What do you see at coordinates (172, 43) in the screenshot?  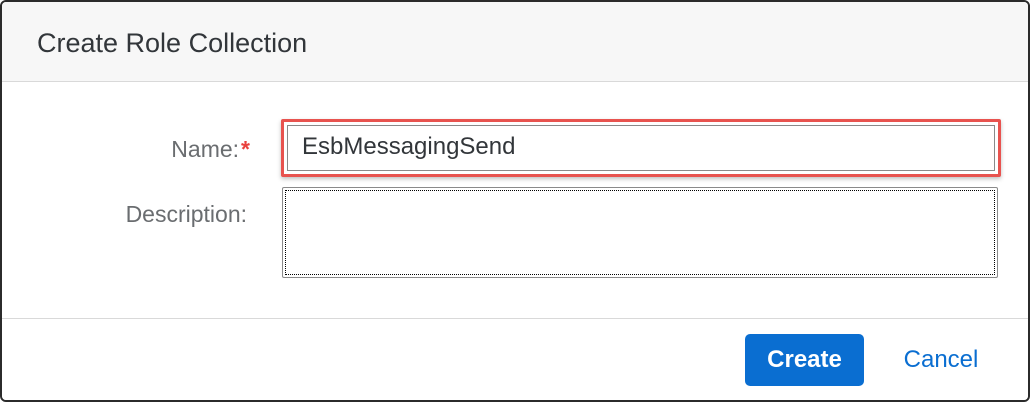 I see `dialog-title: Create Role Collection` at bounding box center [172, 43].